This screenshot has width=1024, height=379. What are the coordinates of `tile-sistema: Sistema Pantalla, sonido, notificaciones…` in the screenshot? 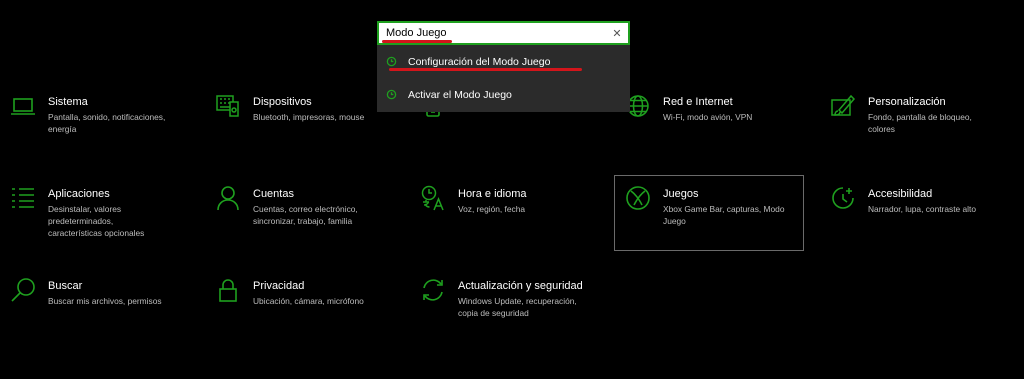 It's located at (97, 115).